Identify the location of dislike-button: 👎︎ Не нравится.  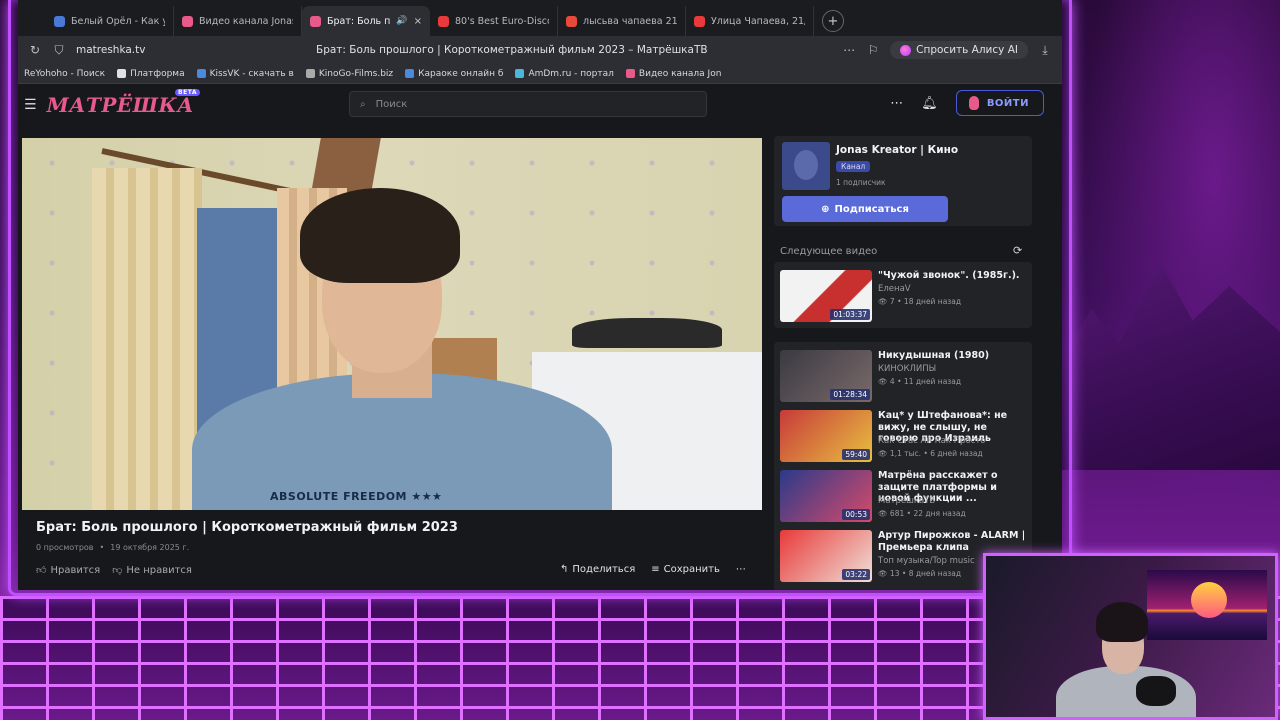
(152, 570).